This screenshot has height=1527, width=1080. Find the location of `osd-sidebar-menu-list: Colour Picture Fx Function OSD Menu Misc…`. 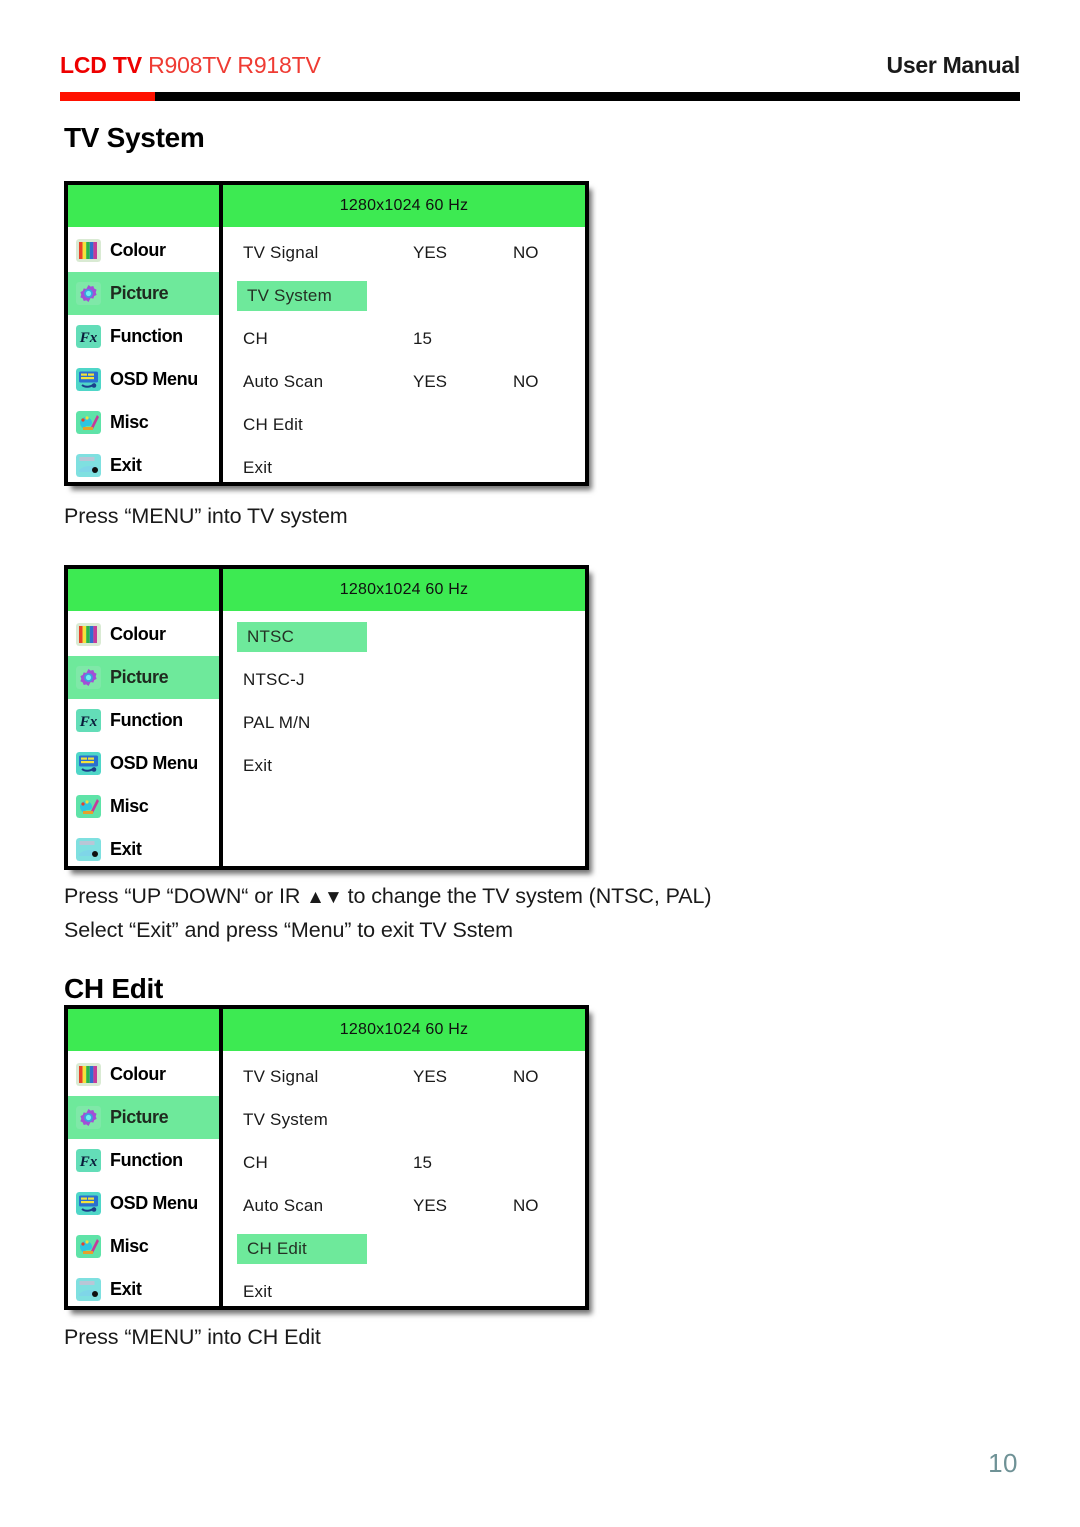

osd-sidebar-menu-list: Colour Picture Fx Function OSD Menu Misc… is located at coordinates (143, 1181).